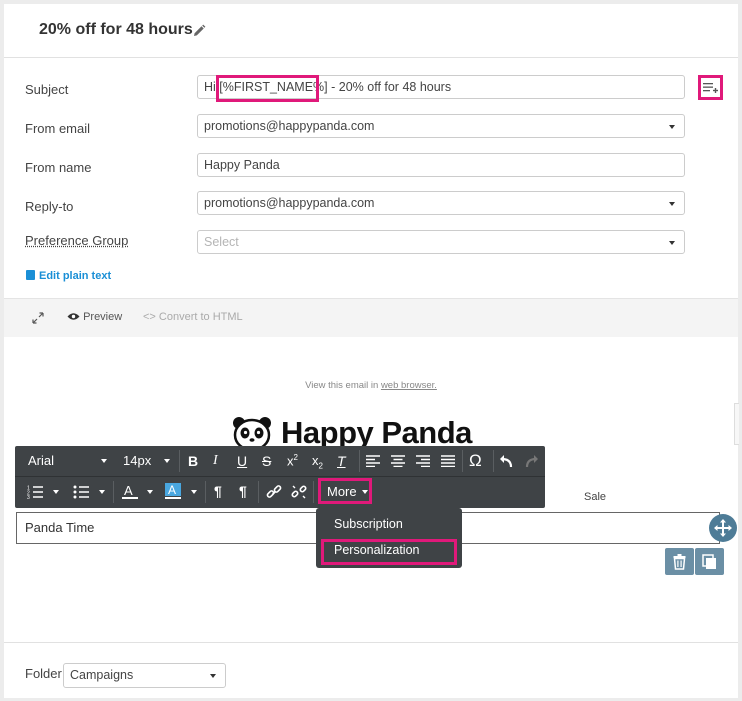 The image size is (742, 701). I want to click on align-right-icon, so click(423, 461).